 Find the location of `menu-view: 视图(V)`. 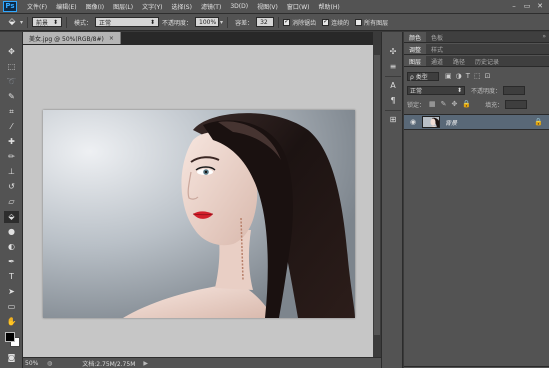

menu-view: 视图(V) is located at coordinates (267, 6).